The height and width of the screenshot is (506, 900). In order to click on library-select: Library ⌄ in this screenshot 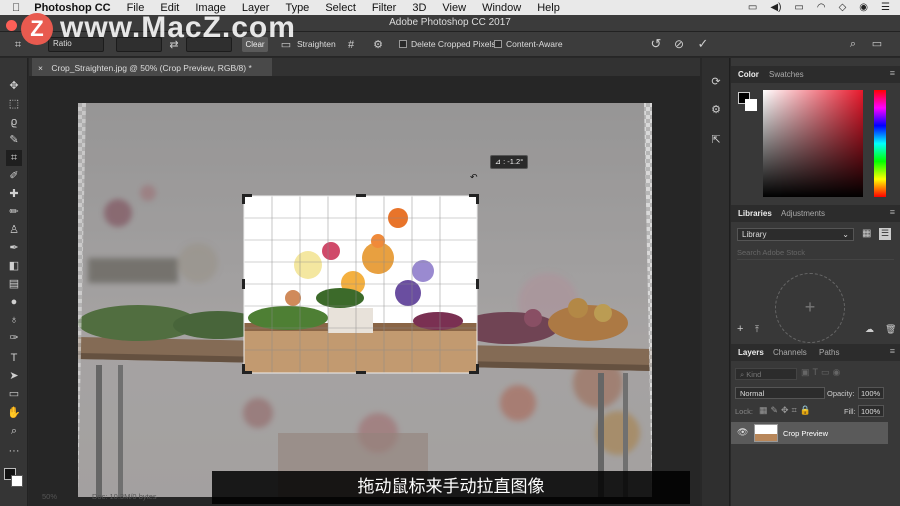, I will do `click(795, 234)`.